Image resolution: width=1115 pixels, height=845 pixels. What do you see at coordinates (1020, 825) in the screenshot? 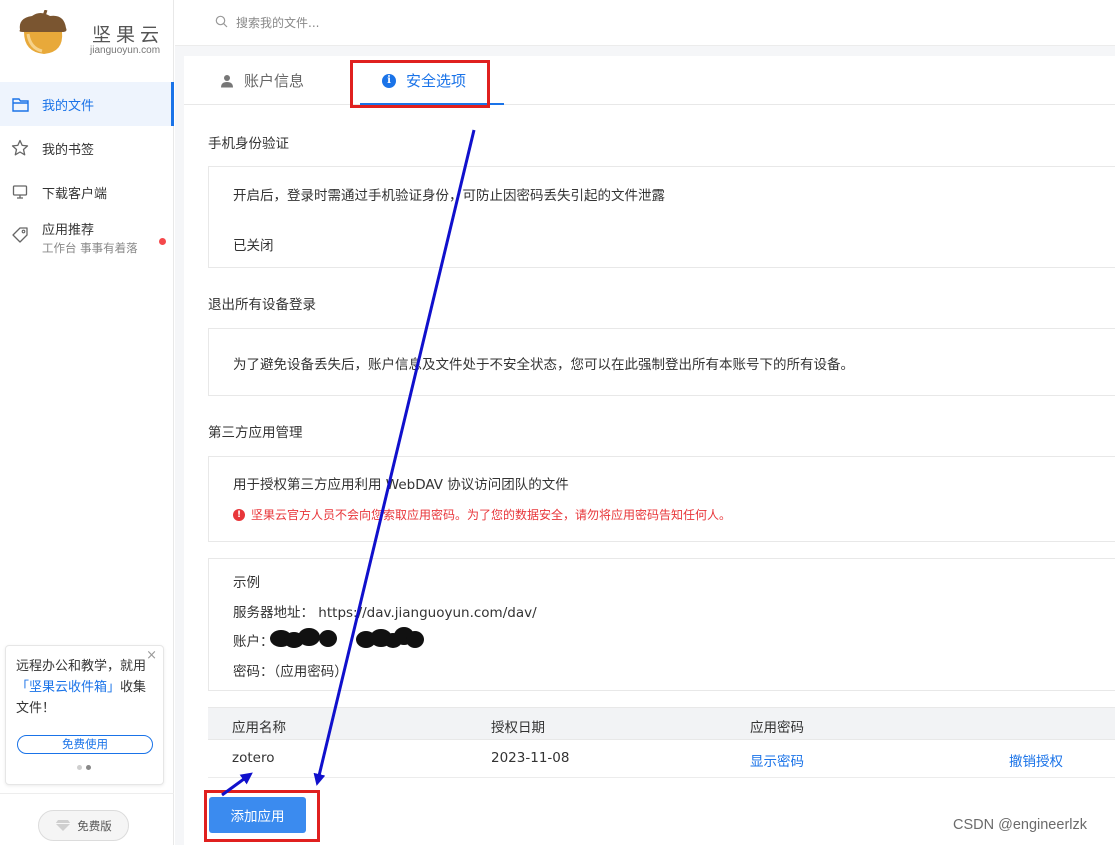
I see `watermark: CSDN @engineerlzk` at bounding box center [1020, 825].